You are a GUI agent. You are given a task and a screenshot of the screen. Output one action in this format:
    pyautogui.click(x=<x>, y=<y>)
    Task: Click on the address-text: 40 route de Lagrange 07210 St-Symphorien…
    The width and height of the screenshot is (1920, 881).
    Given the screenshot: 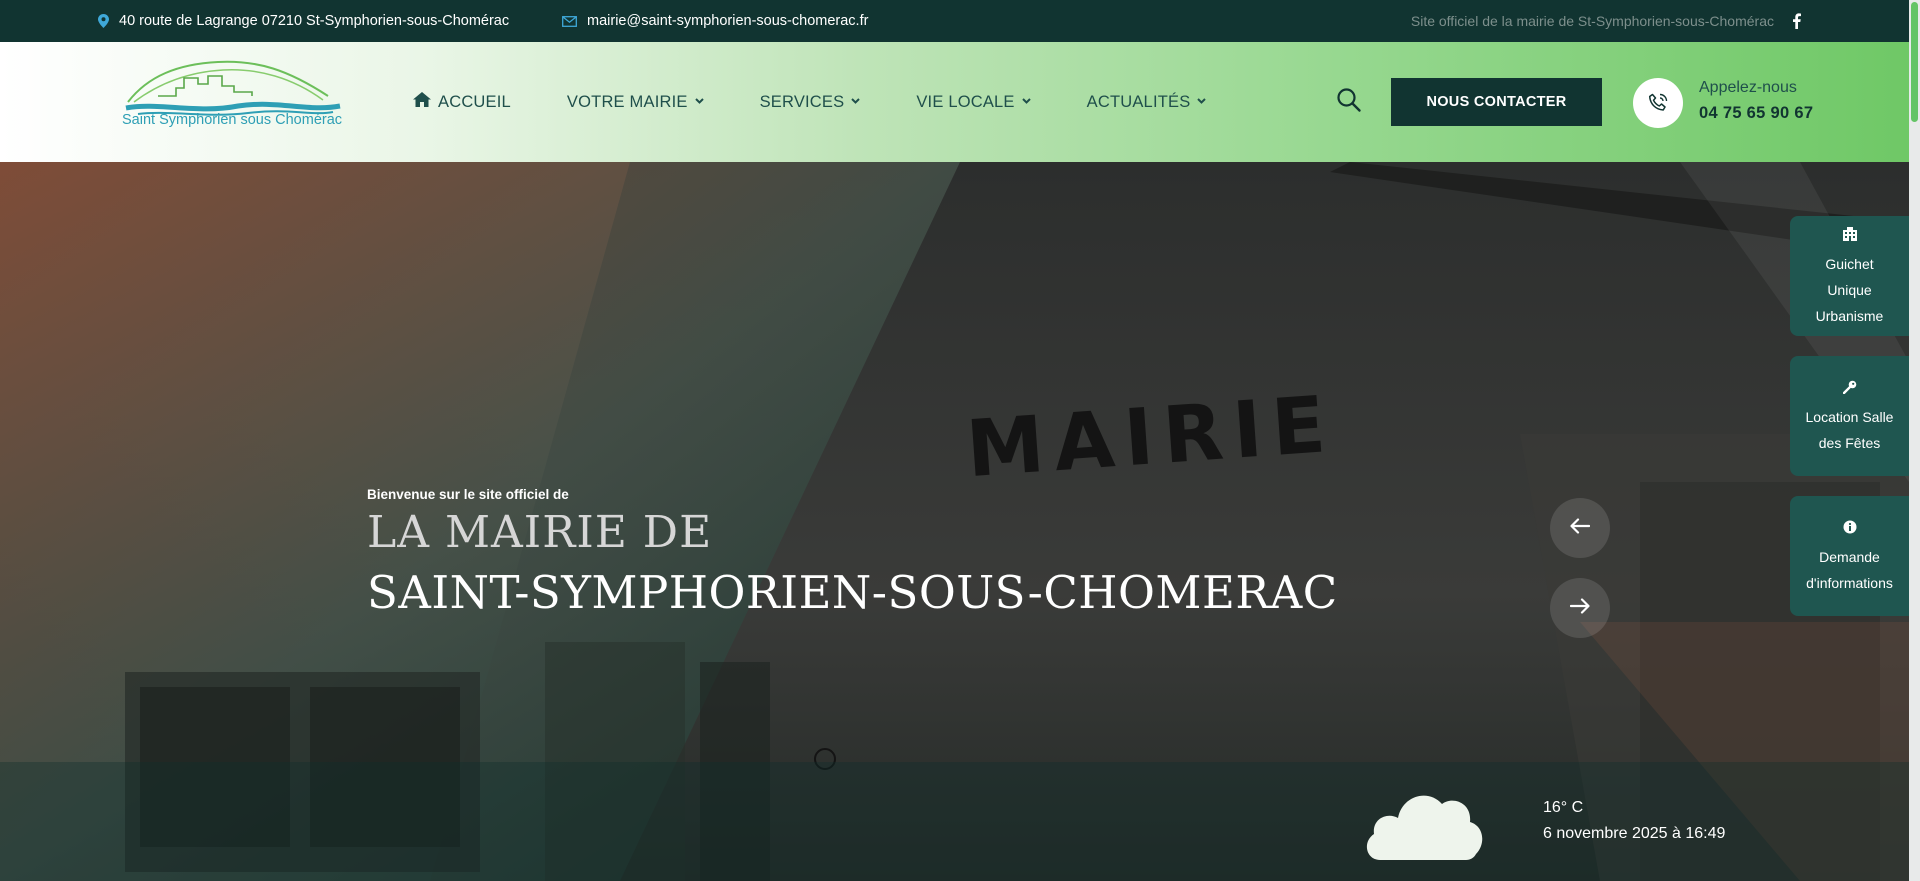 What is the action you would take?
    pyautogui.click(x=314, y=21)
    